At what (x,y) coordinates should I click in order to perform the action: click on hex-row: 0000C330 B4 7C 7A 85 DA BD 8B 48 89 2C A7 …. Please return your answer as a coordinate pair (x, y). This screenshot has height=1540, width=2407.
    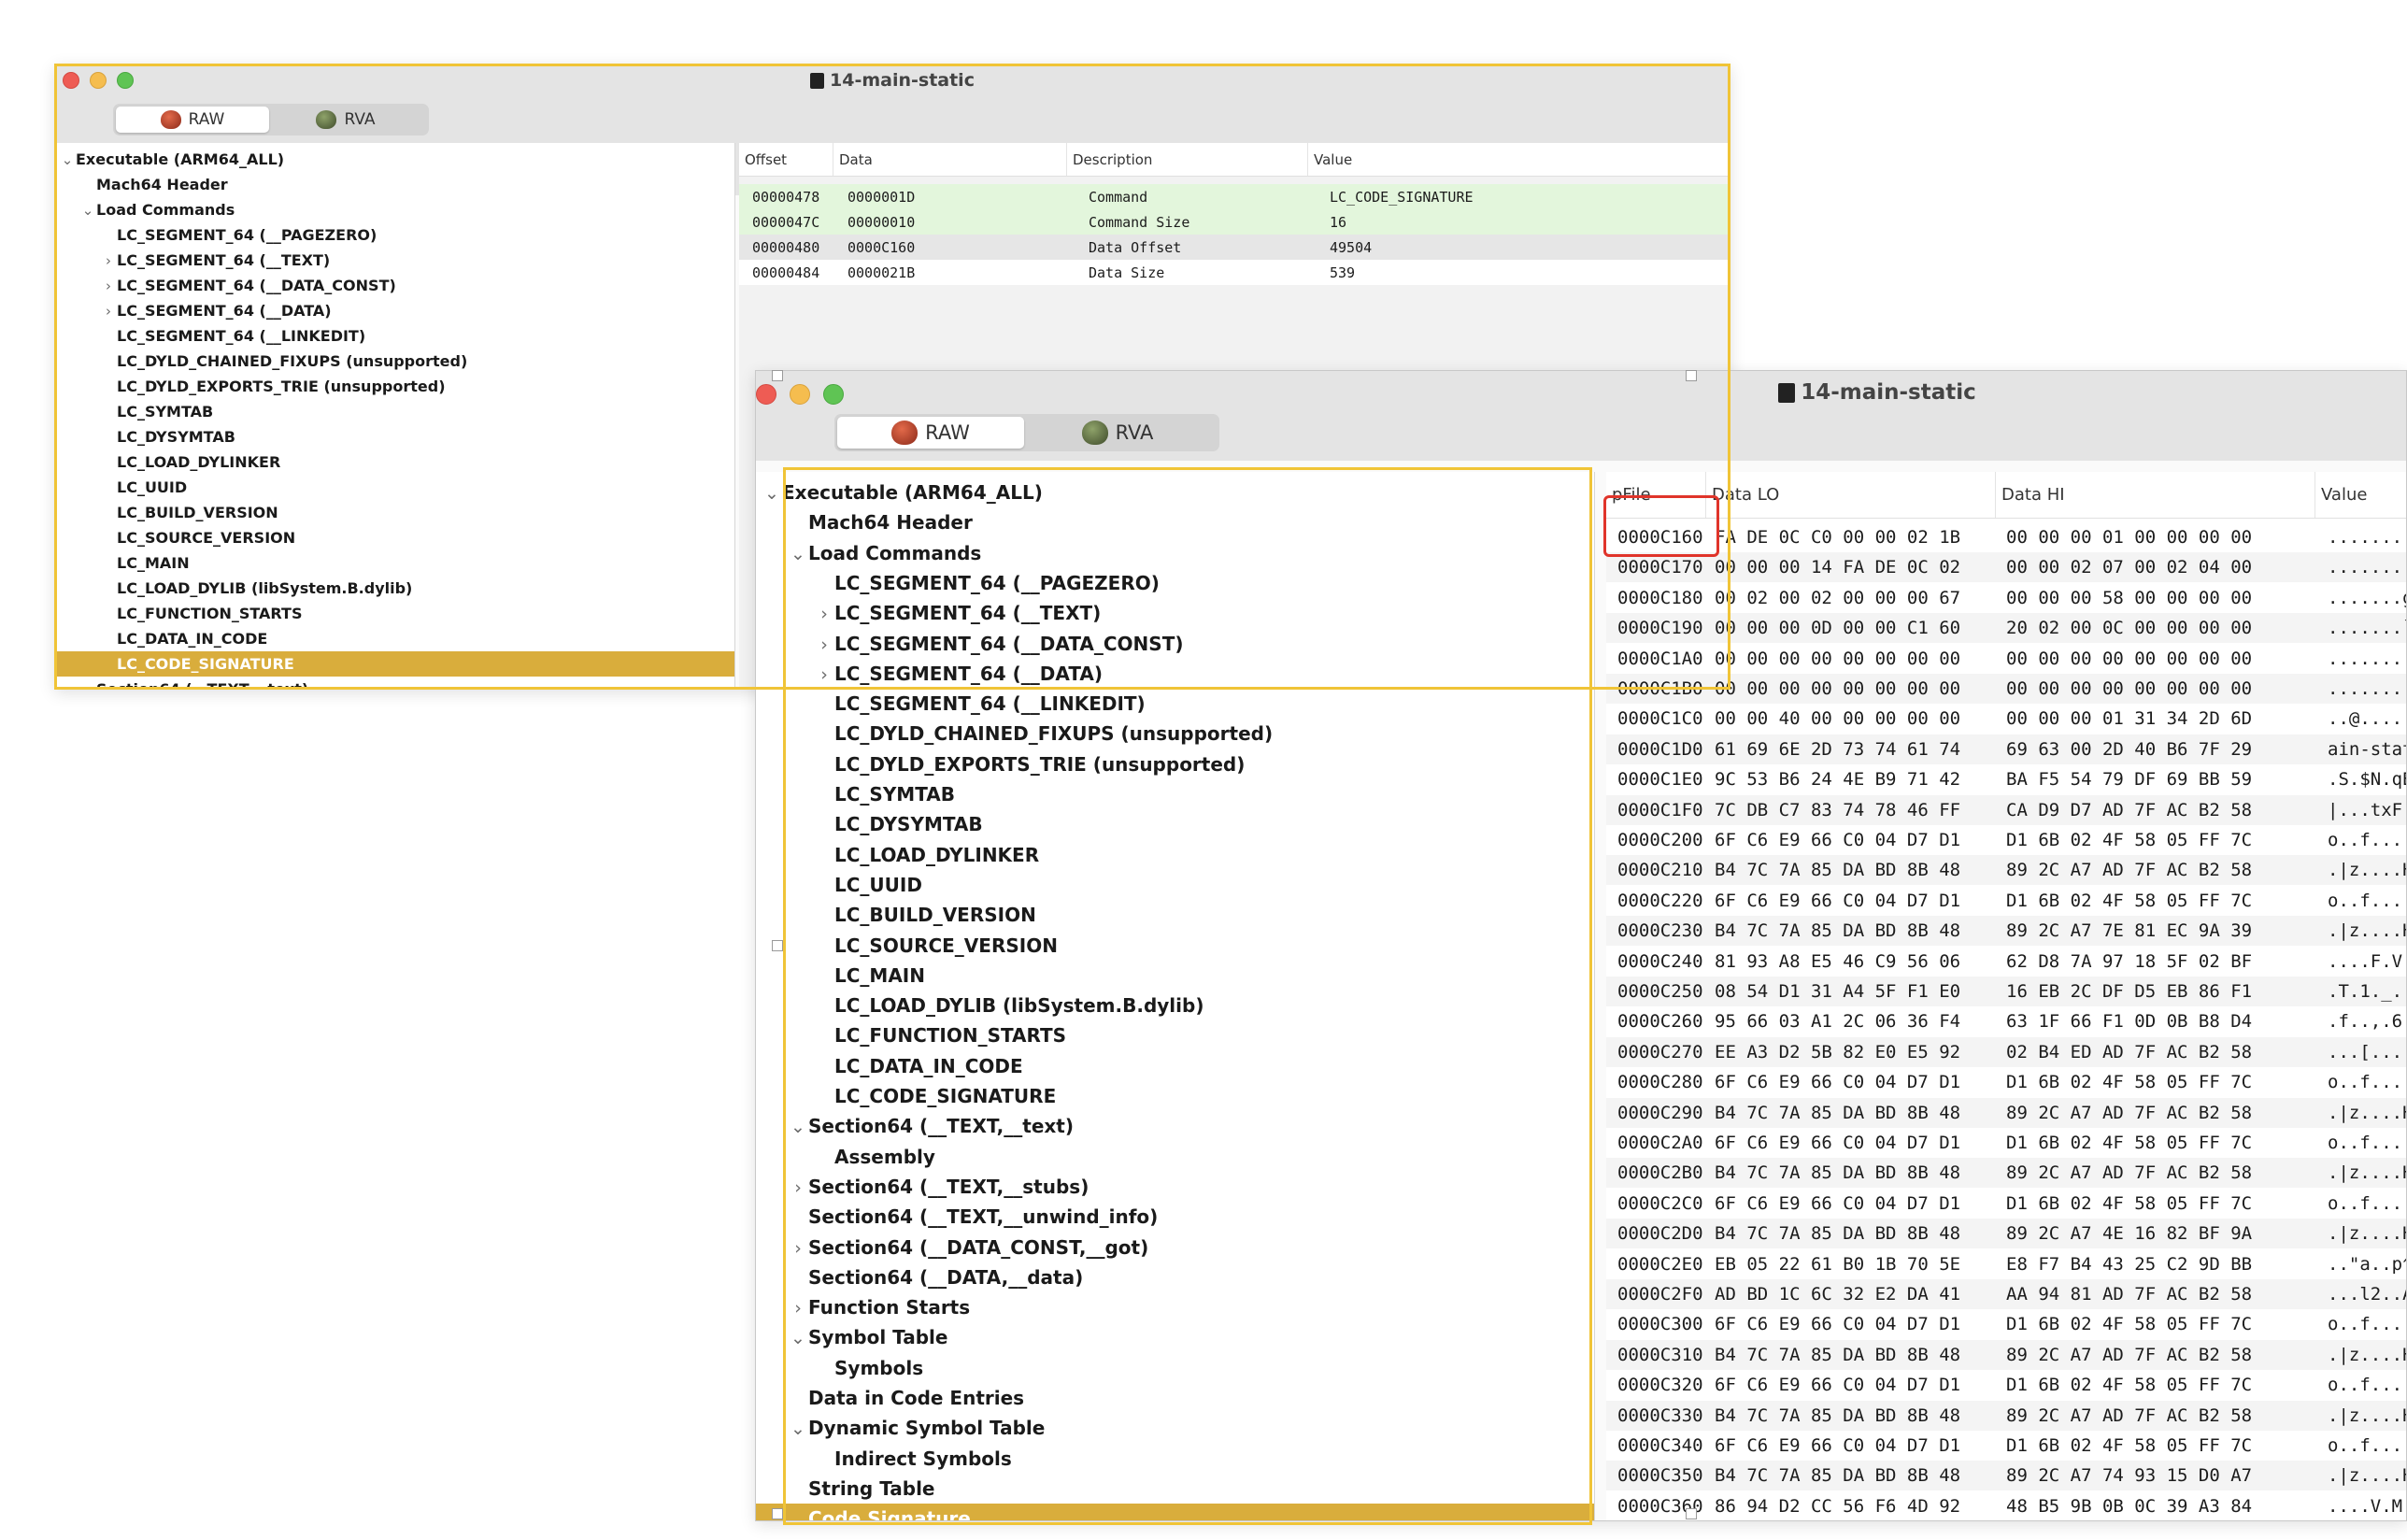
    Looking at the image, I should click on (2006, 1415).